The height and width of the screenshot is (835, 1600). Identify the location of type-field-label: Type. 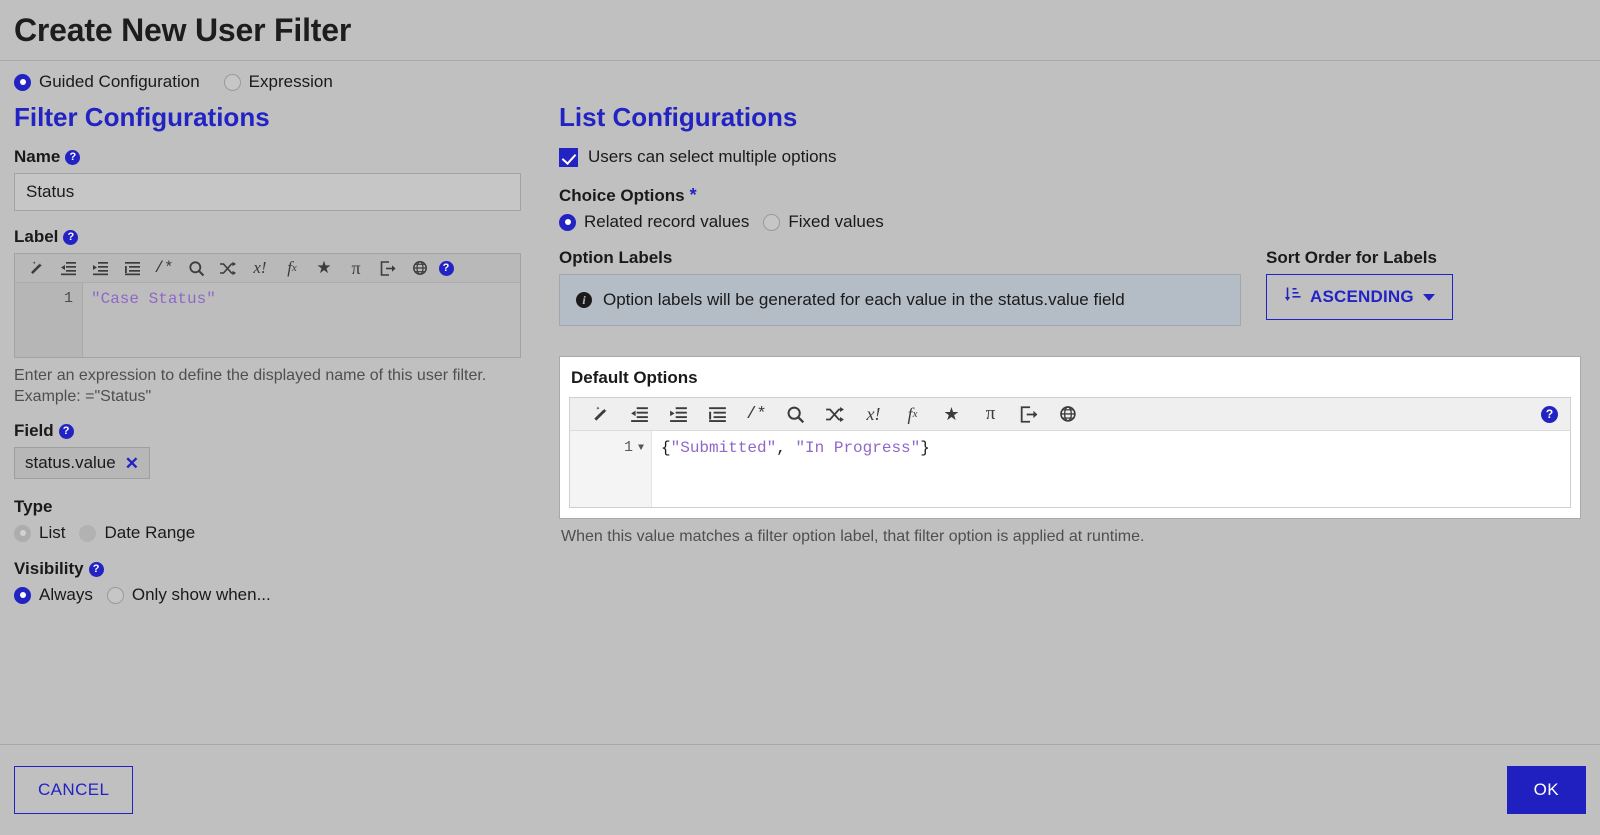
(274, 507).